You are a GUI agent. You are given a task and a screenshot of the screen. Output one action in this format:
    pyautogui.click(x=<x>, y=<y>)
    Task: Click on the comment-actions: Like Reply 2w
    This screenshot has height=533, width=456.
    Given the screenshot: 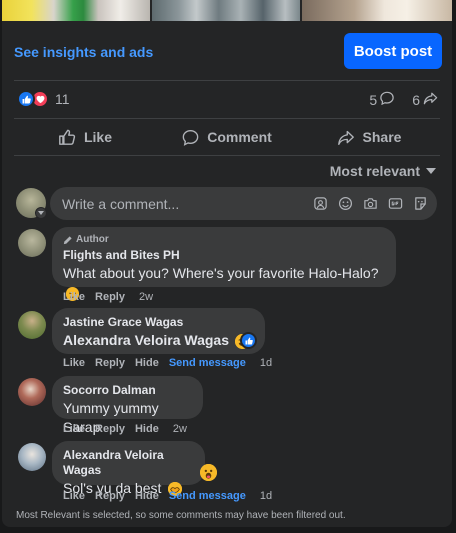 What is the action you would take?
    pyautogui.click(x=108, y=297)
    